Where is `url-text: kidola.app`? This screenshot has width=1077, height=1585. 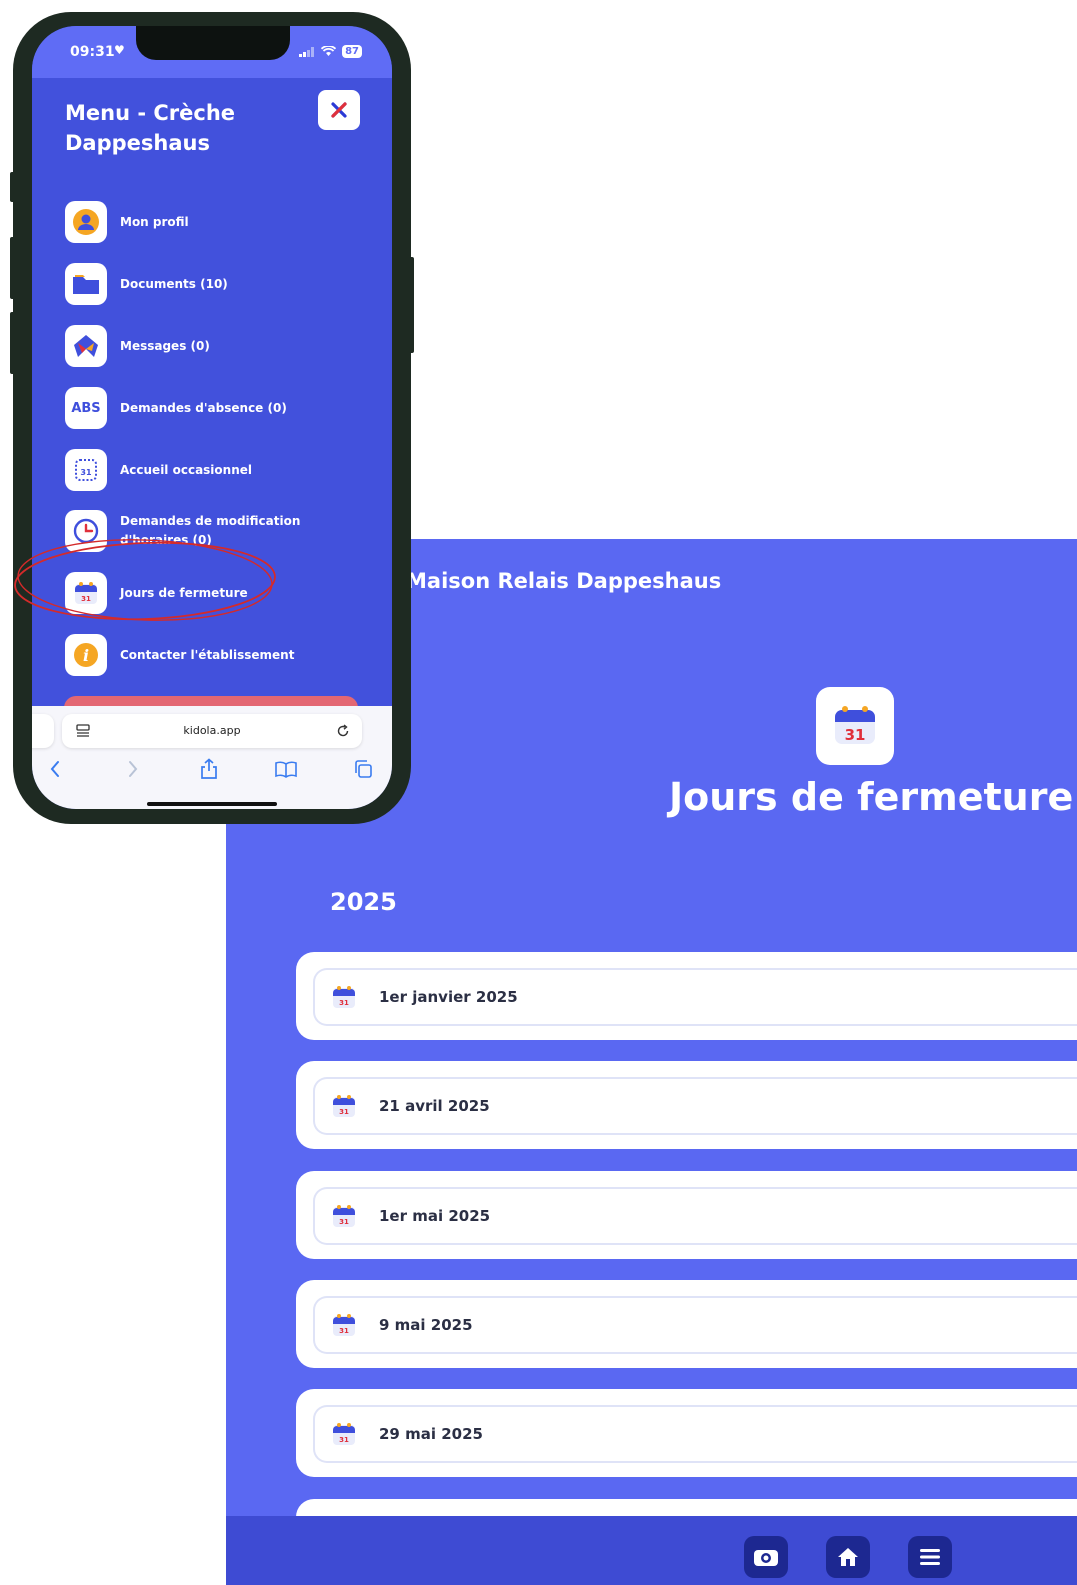
url-text: kidola.app is located at coordinates (212, 730).